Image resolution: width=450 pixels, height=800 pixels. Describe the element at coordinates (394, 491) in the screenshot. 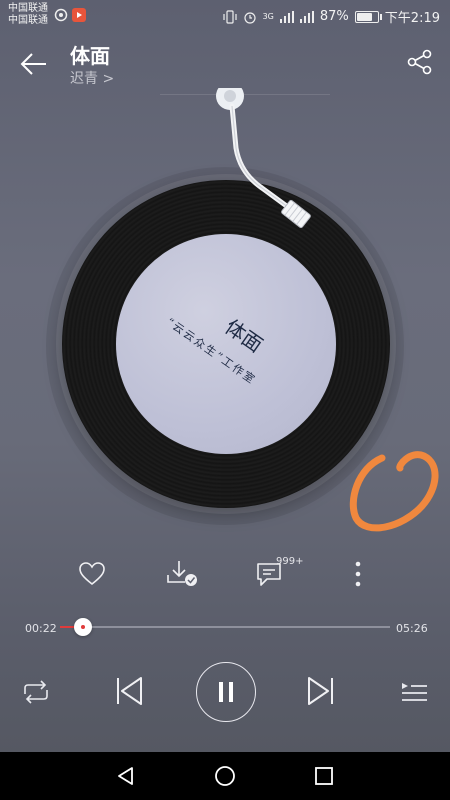

I see `annotation-scribble` at that location.